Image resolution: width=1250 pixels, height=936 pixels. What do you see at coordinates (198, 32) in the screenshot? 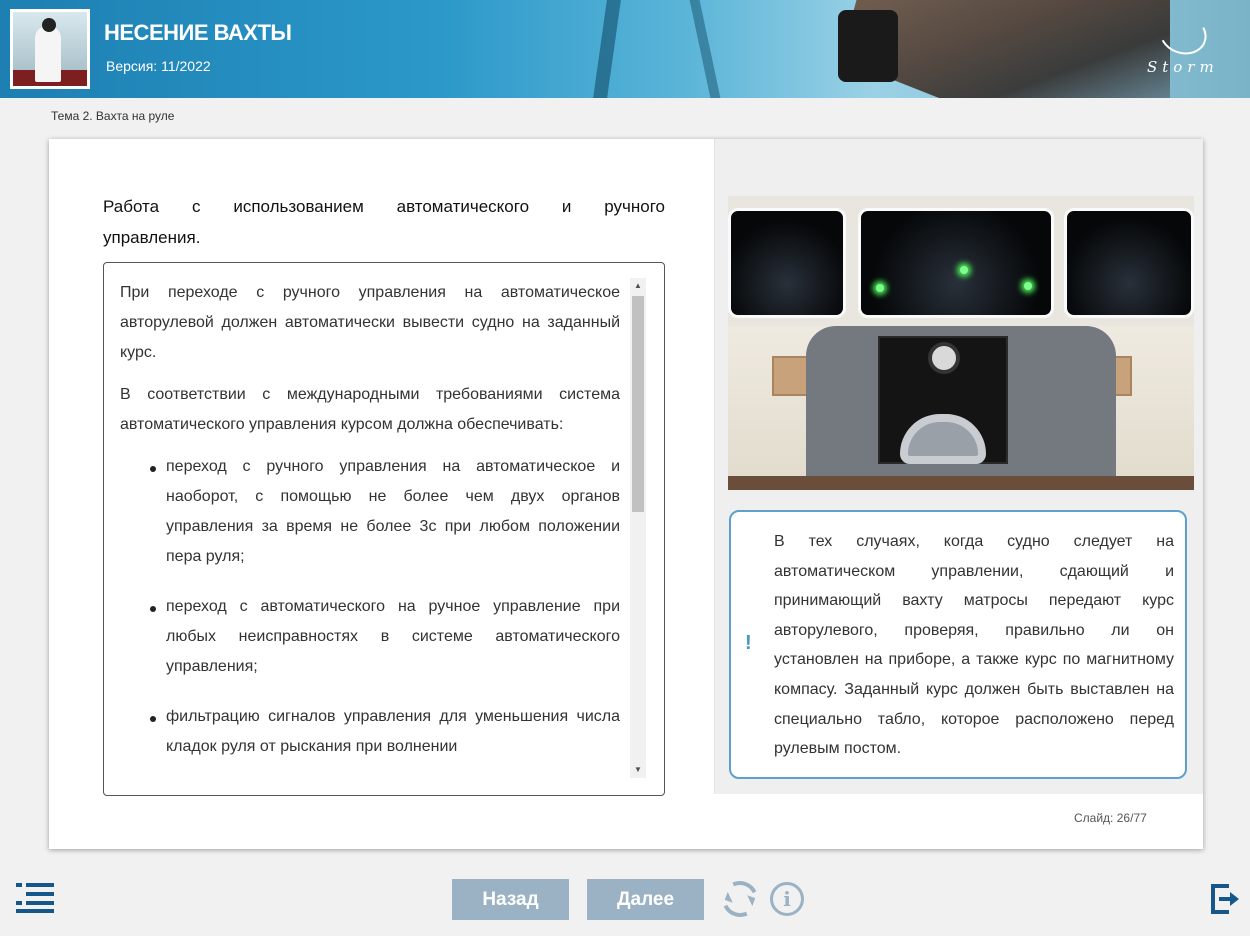
I see `course-title: НЕСЕНИЕ ВАХТЫ` at bounding box center [198, 32].